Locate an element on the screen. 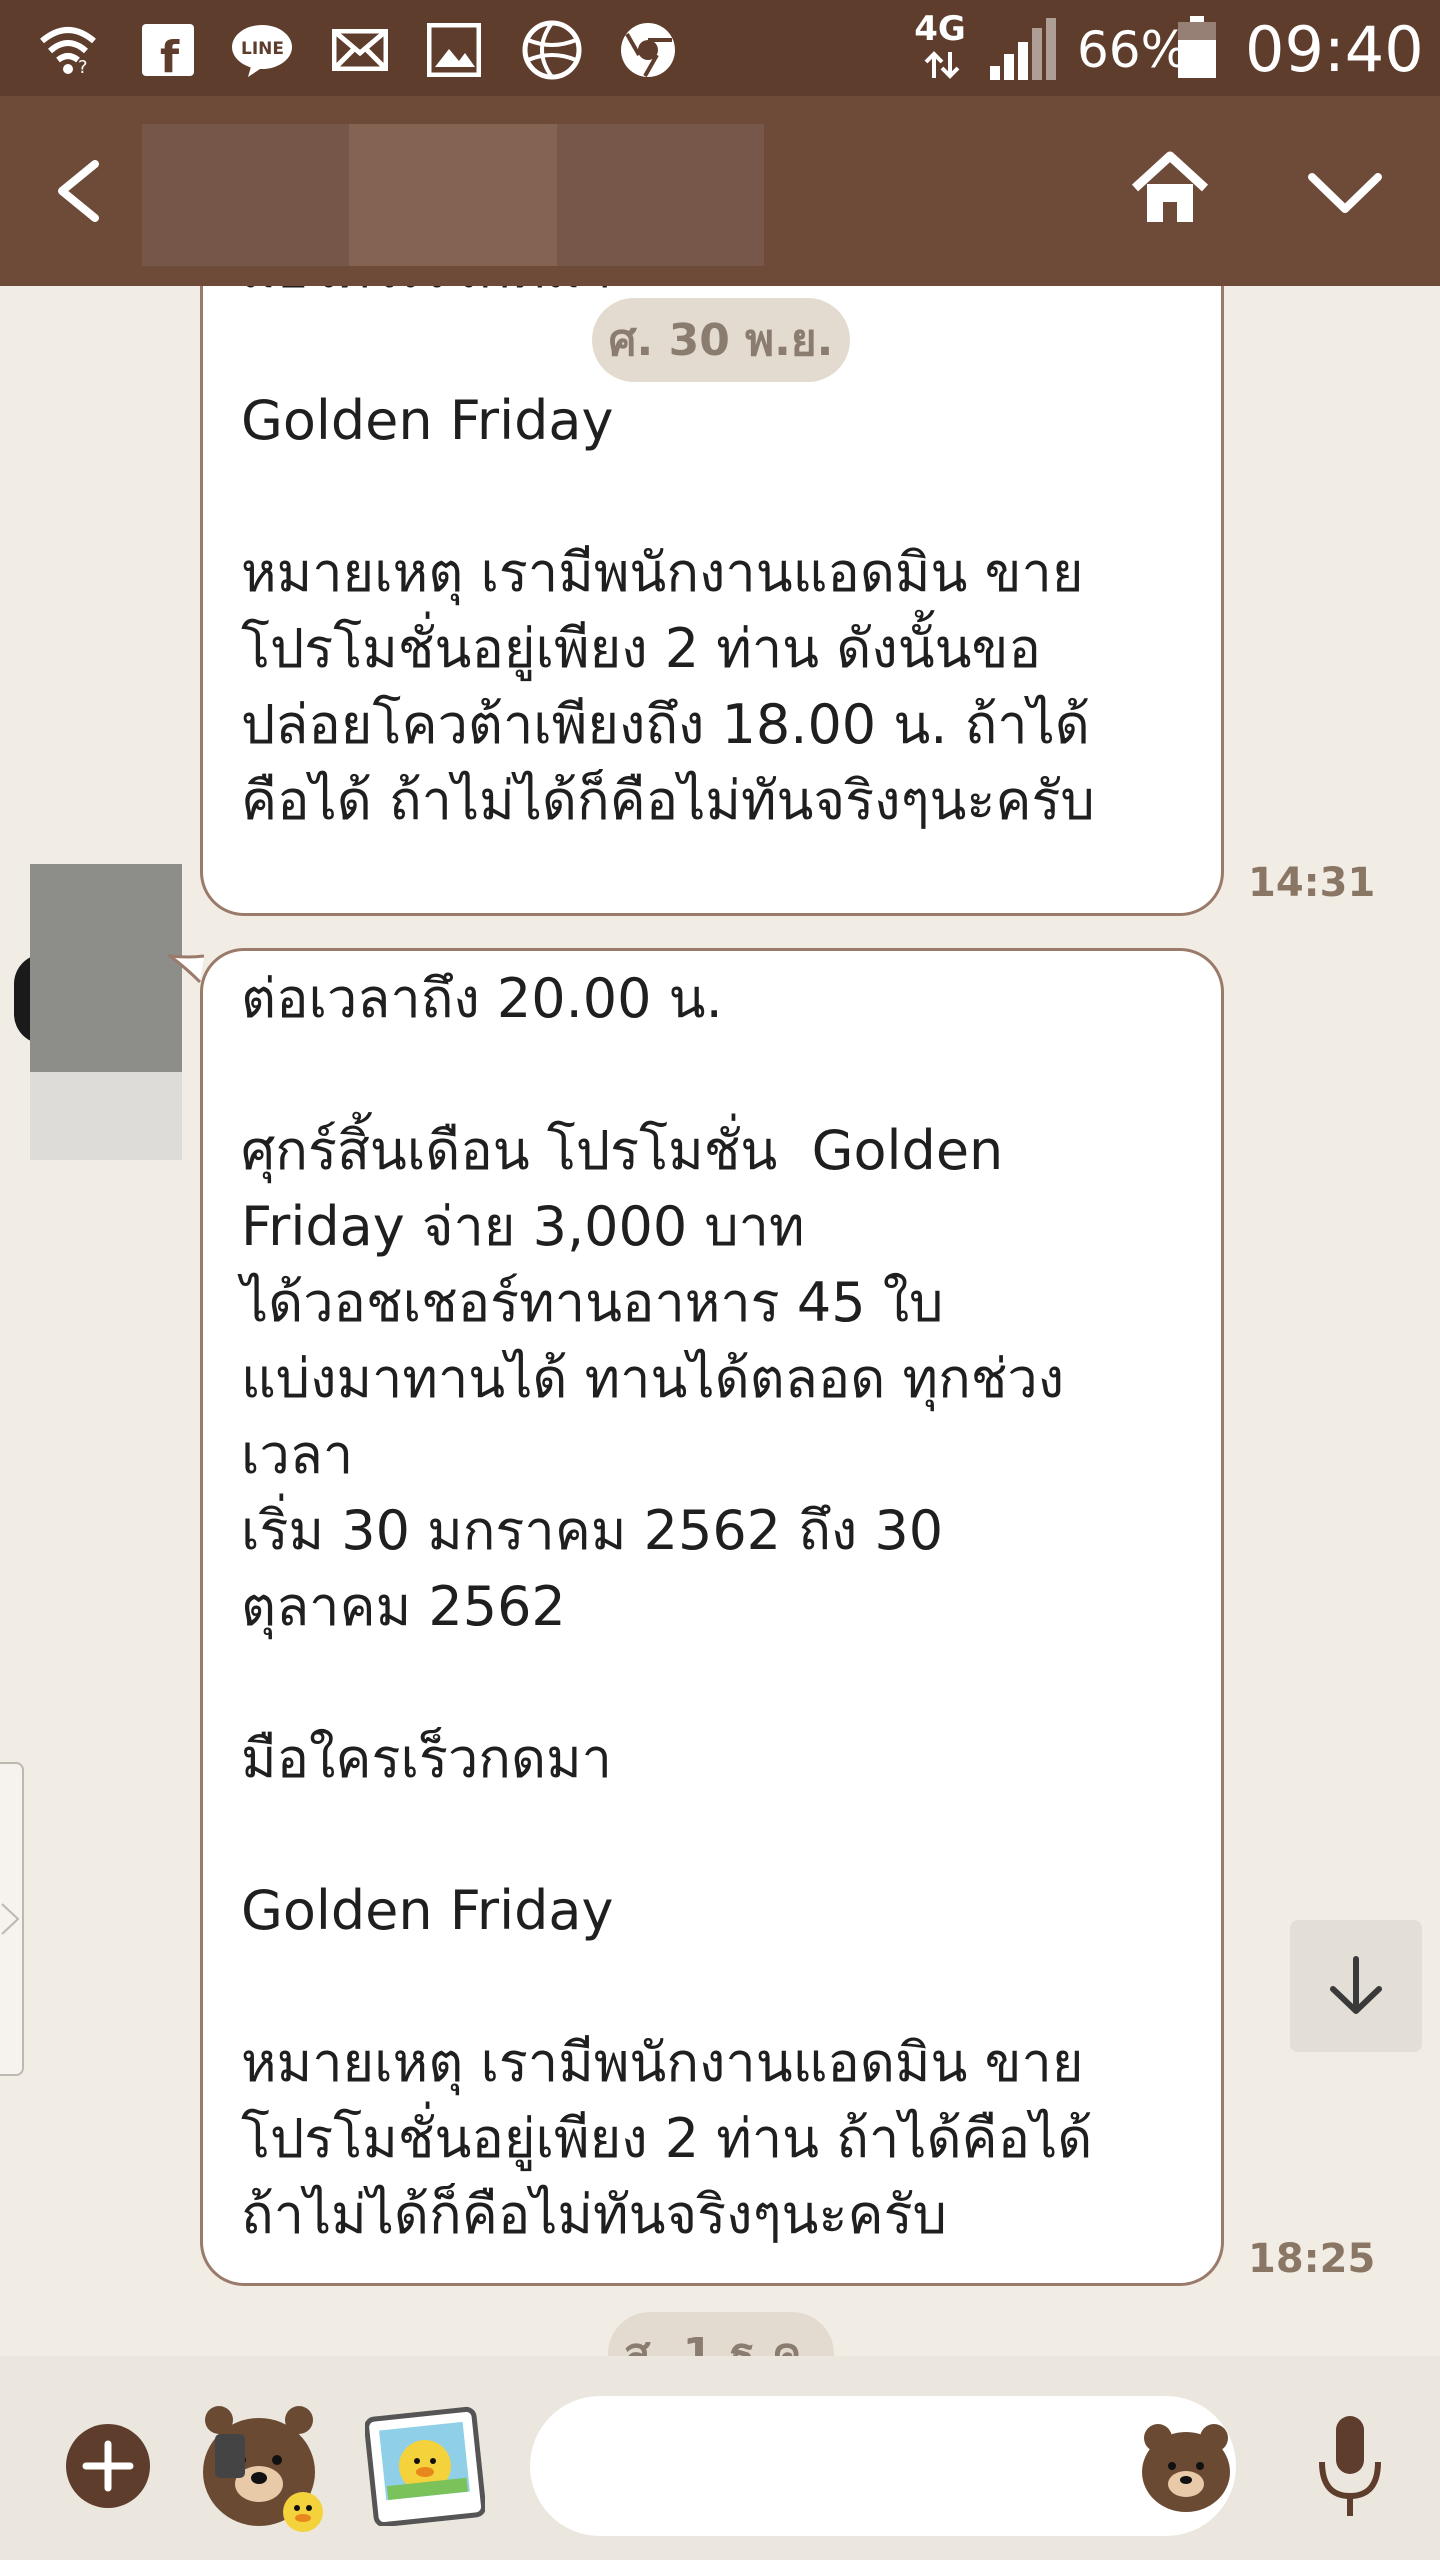  chevron-left-icon is located at coordinates (78, 191).